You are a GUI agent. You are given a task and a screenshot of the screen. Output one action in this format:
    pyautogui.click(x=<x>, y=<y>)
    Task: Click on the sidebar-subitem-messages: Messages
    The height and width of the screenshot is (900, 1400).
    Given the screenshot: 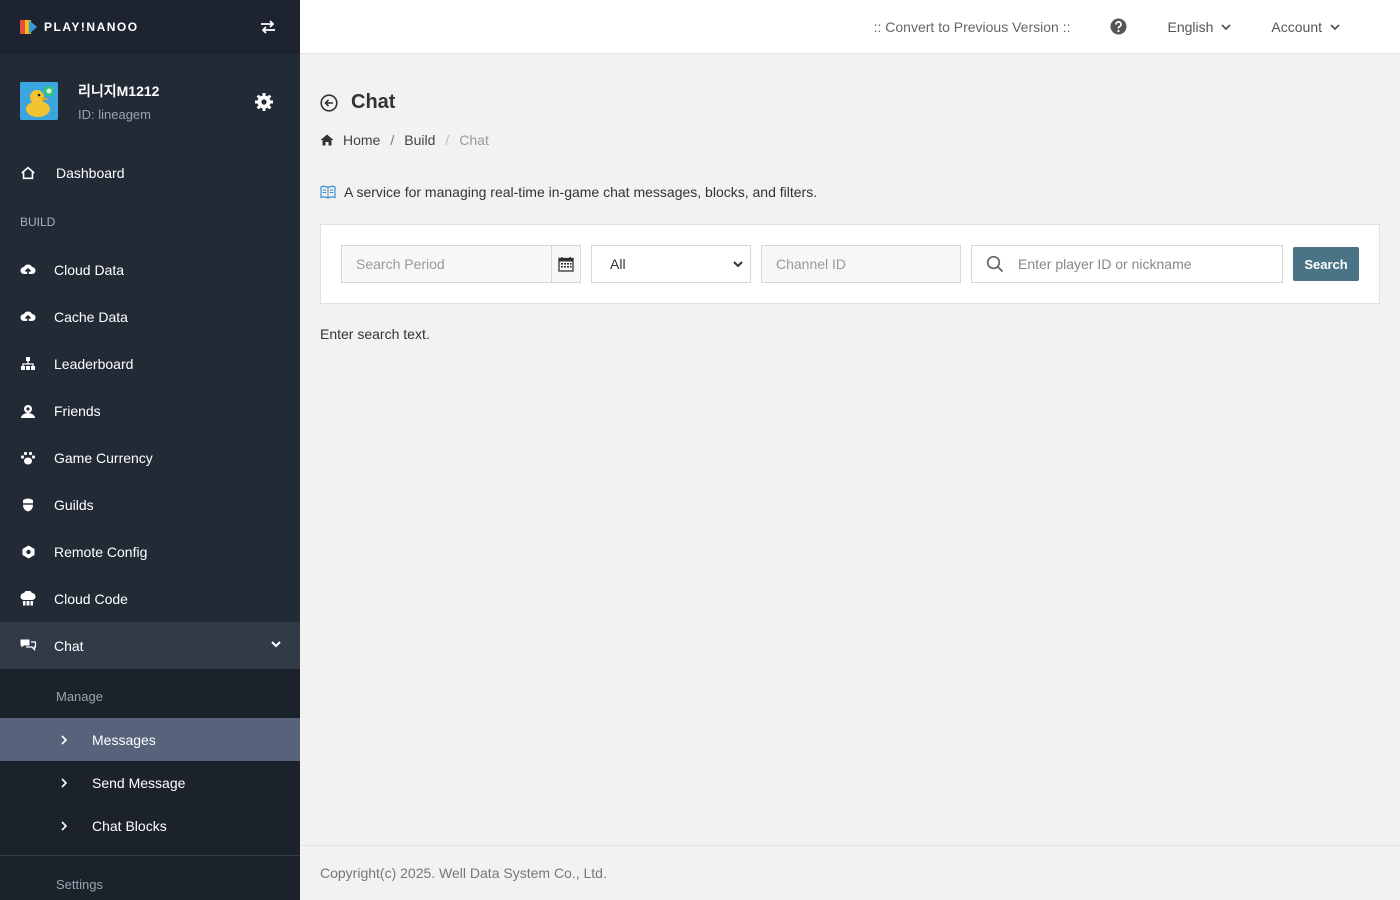 What is the action you would take?
    pyautogui.click(x=150, y=739)
    